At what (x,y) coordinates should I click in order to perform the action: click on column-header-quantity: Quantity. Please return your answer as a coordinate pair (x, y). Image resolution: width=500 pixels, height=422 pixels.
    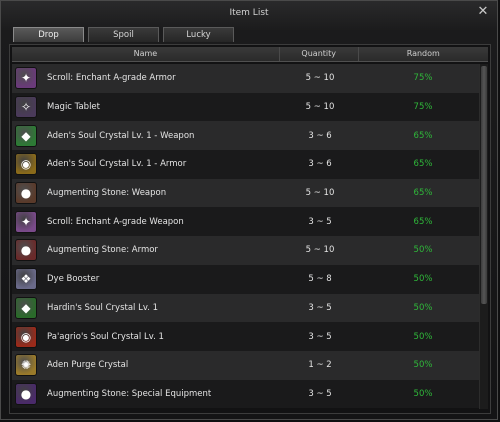
    Looking at the image, I should click on (319, 54).